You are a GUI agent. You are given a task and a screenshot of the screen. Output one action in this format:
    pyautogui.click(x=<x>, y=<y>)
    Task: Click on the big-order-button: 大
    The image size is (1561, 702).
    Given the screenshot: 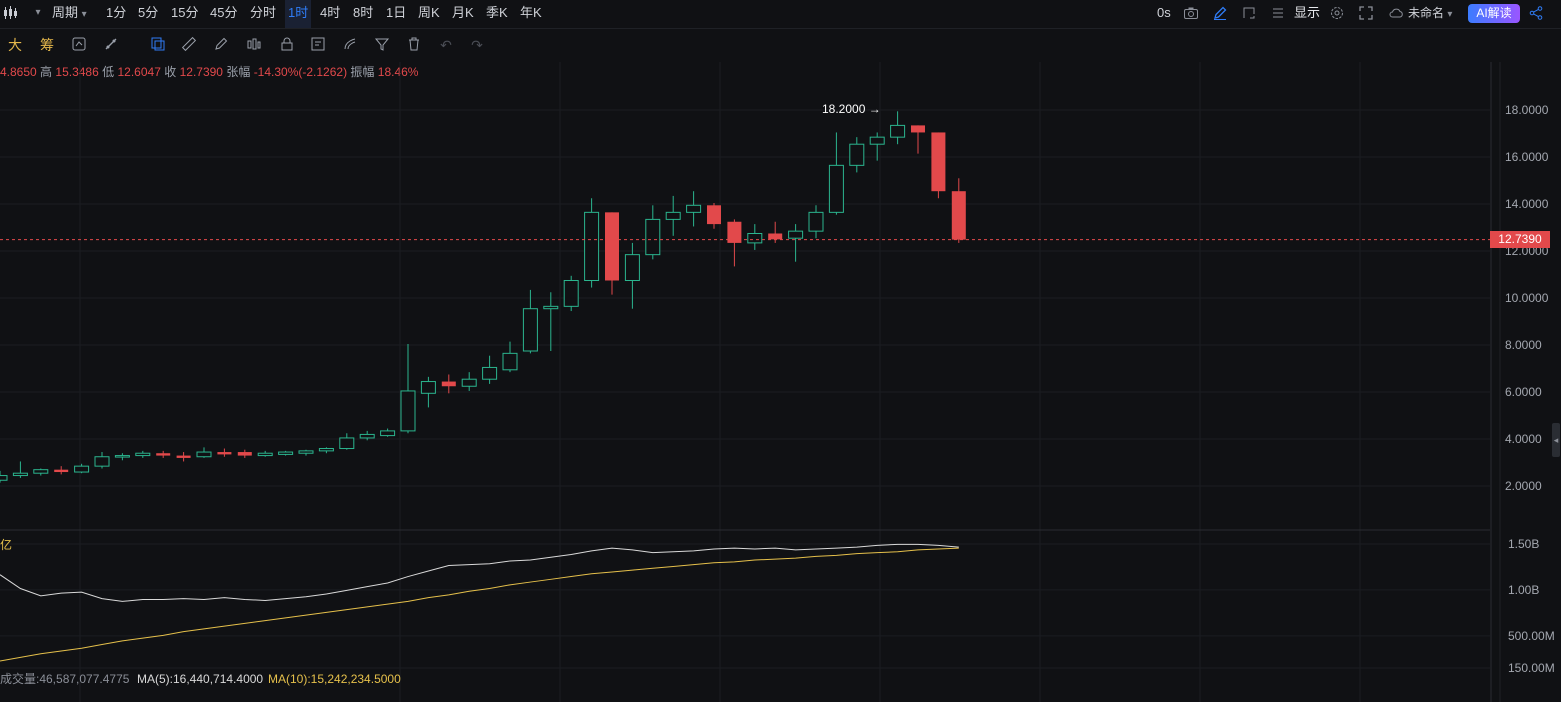 What is the action you would take?
    pyautogui.click(x=15, y=45)
    